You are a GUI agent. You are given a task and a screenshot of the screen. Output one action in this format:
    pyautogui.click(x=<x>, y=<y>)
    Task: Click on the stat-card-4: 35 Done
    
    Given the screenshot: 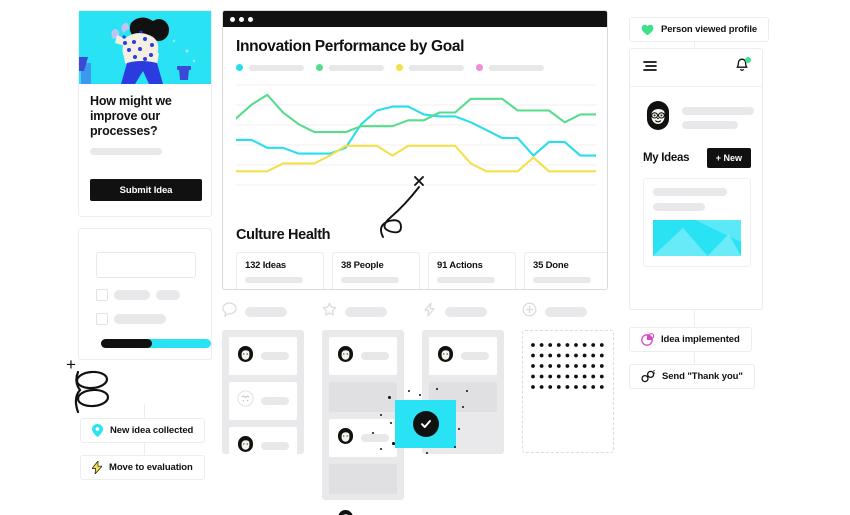 What is the action you would take?
    pyautogui.click(x=565, y=270)
    